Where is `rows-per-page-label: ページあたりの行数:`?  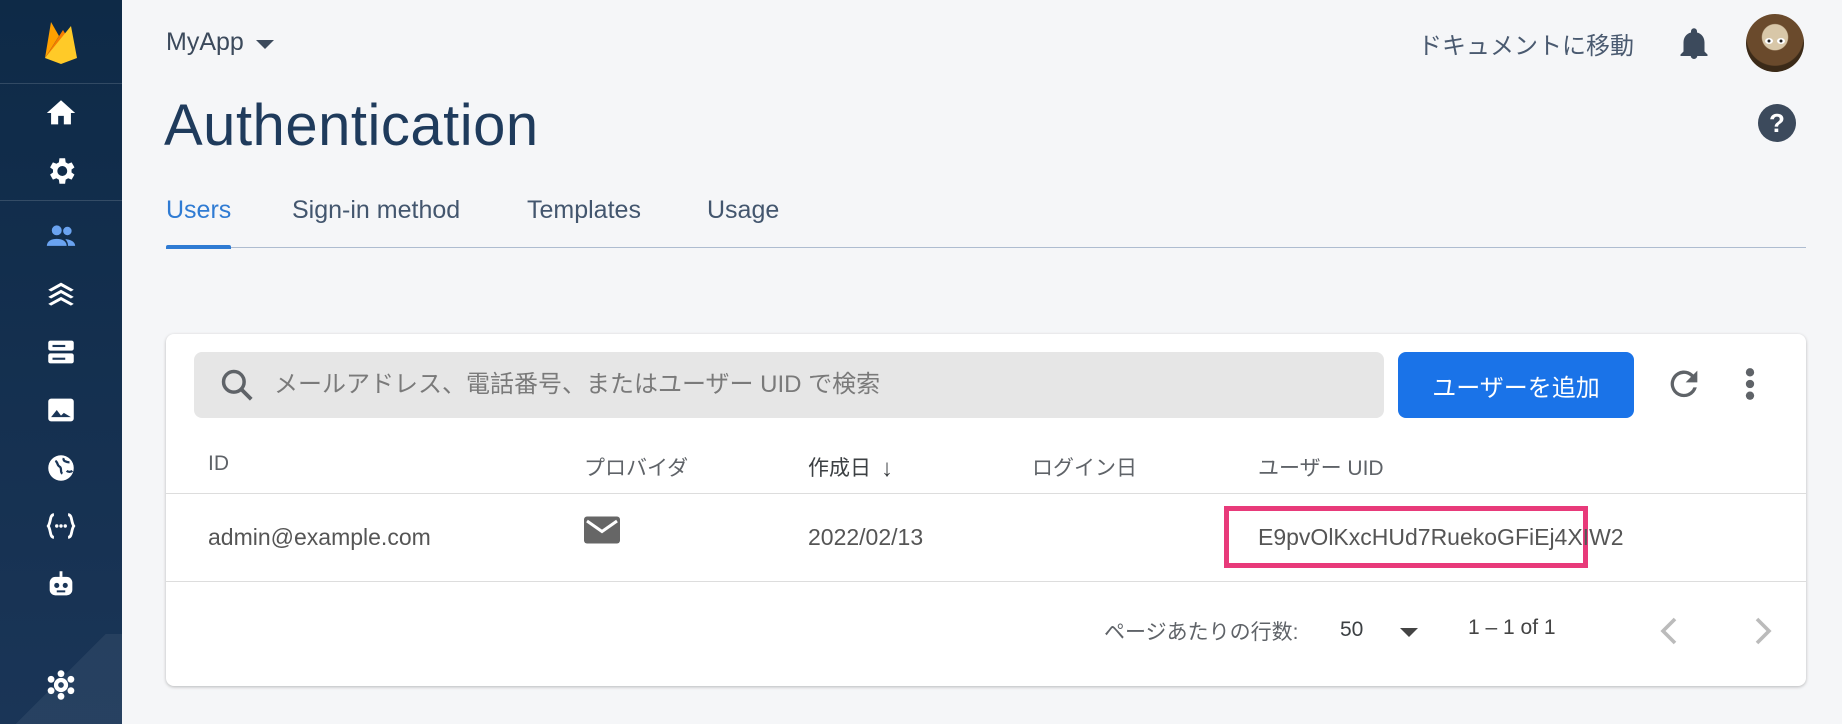
rows-per-page-label: ページあたりの行数: is located at coordinates (1201, 632).